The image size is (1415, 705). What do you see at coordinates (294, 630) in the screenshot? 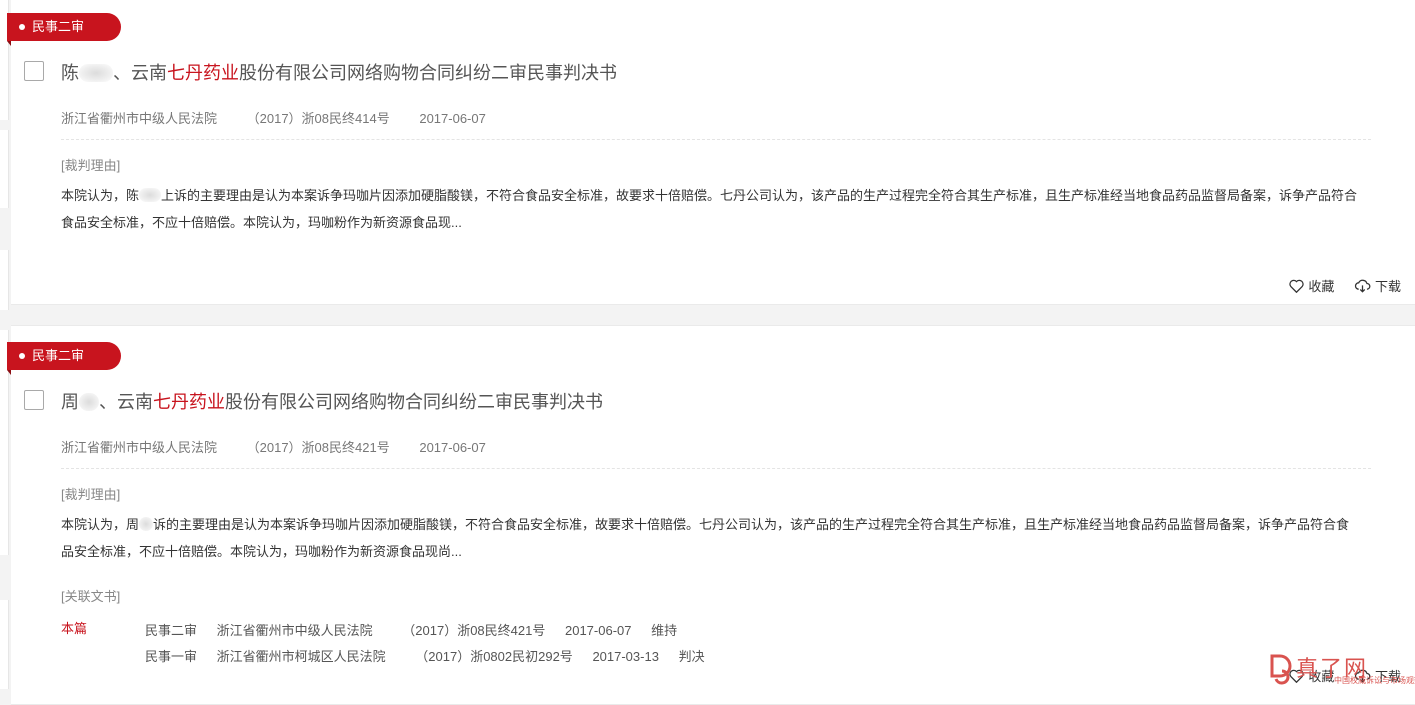
I see `related-court: 浙江省衢州市中级人民法院` at bounding box center [294, 630].